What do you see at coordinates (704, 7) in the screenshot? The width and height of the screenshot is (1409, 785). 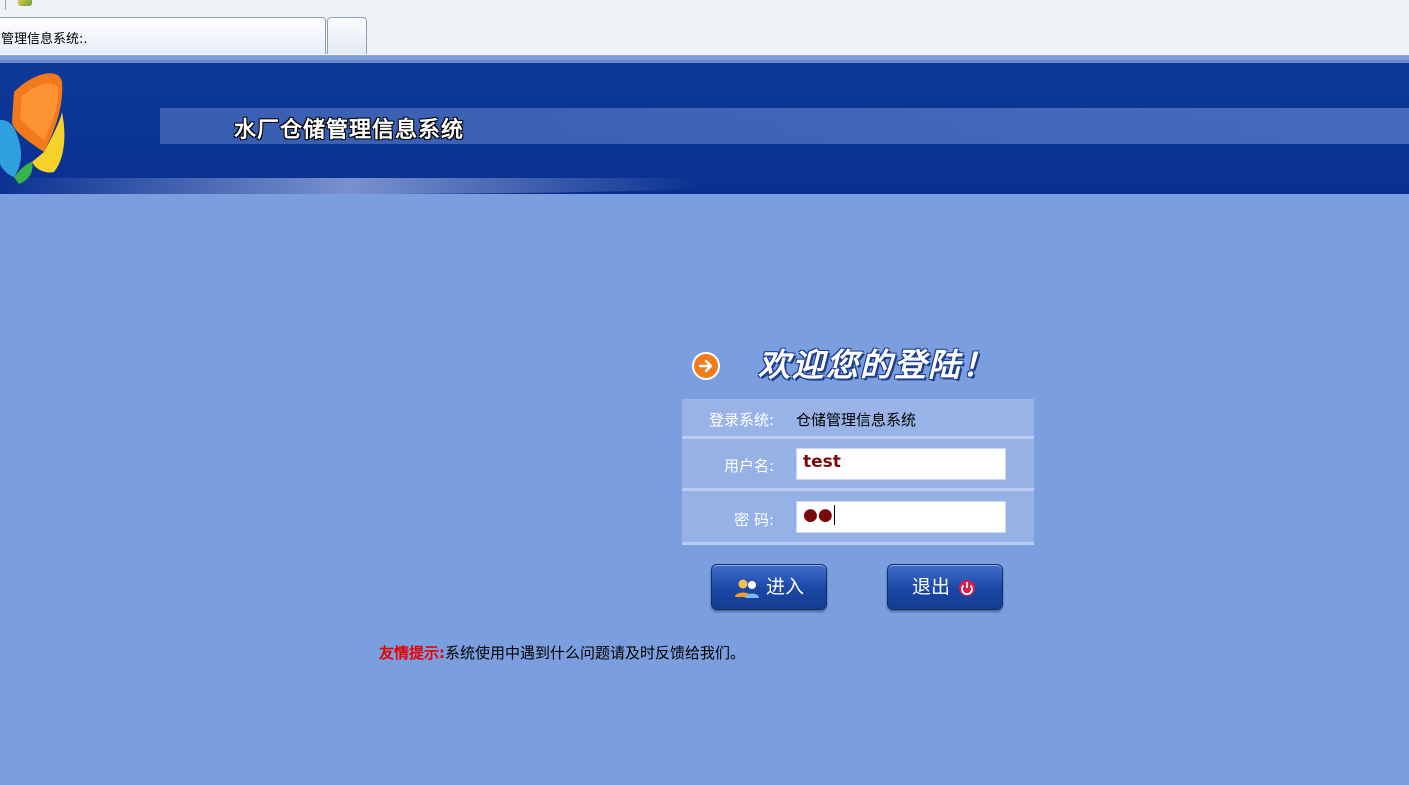 I see `browser-toolbar` at bounding box center [704, 7].